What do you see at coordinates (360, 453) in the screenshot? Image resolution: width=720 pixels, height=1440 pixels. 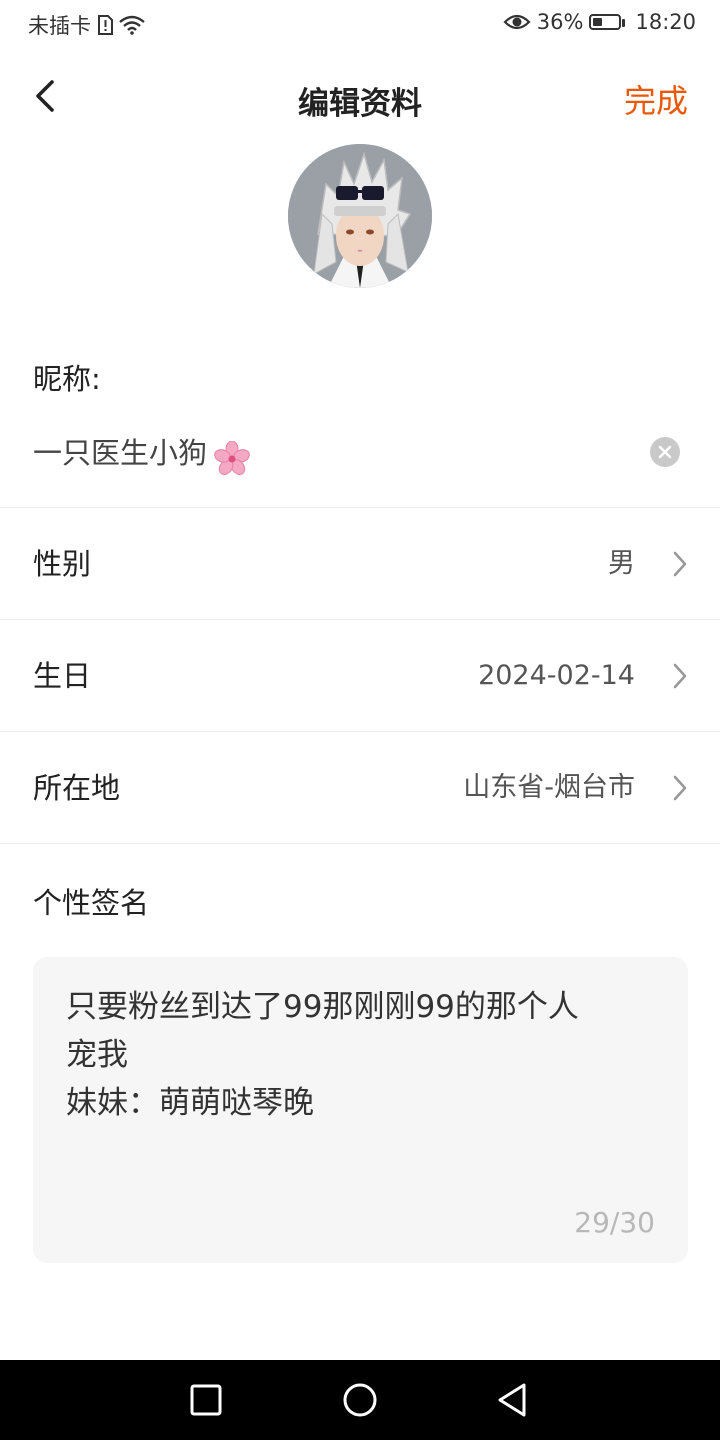 I see `nickname-field: 一只医生小狗` at bounding box center [360, 453].